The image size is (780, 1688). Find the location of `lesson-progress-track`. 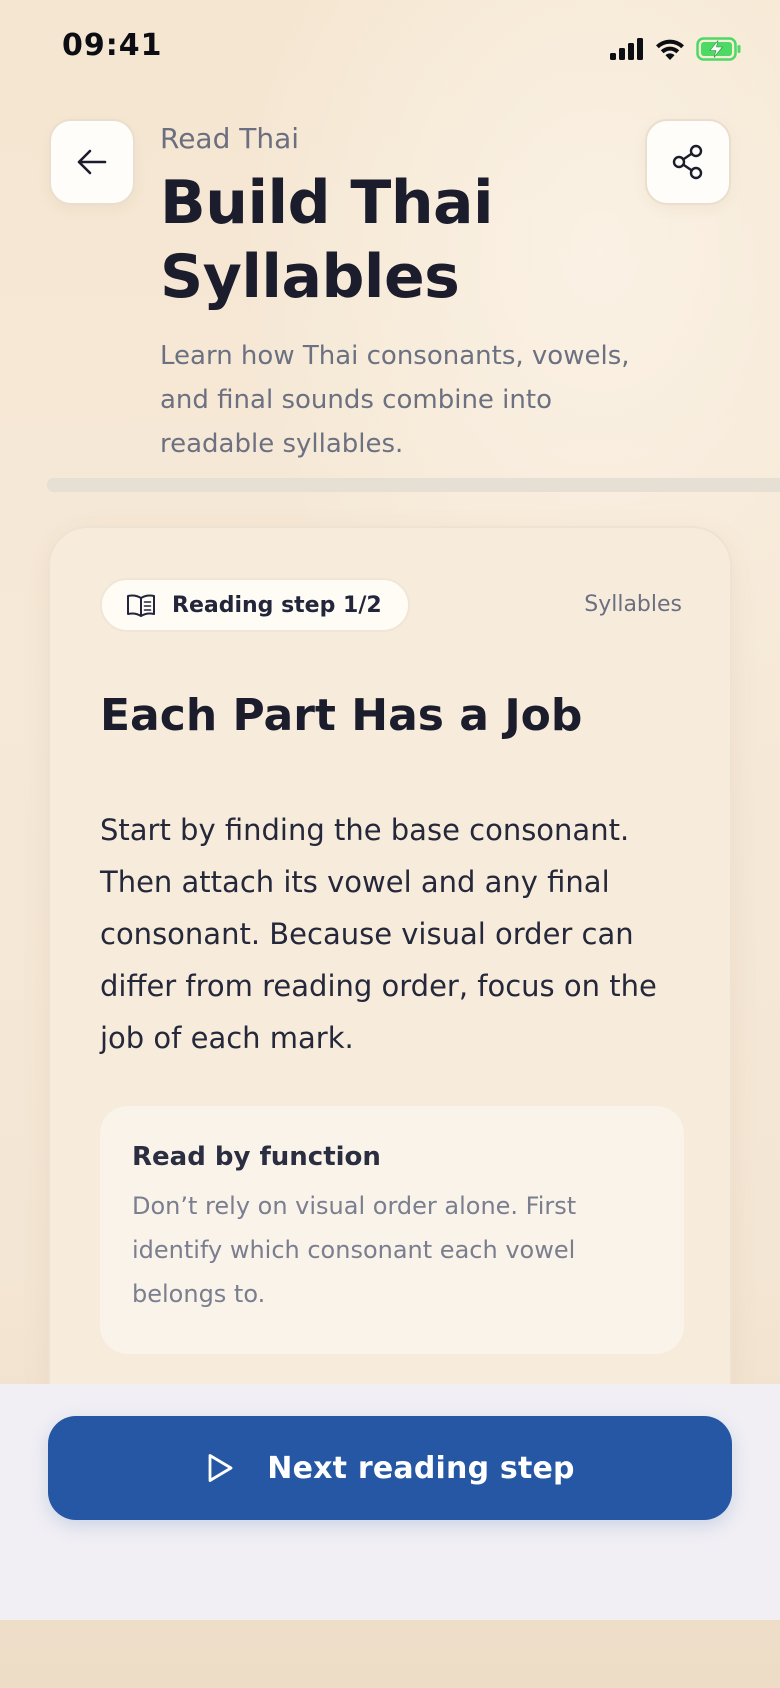

lesson-progress-track is located at coordinates (413, 485).